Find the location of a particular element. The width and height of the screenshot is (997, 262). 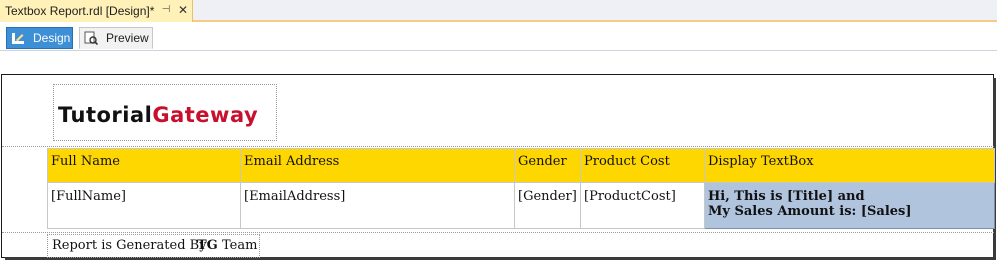

display-line-2: My Sales Amount is: [Sales] is located at coordinates (810, 211).